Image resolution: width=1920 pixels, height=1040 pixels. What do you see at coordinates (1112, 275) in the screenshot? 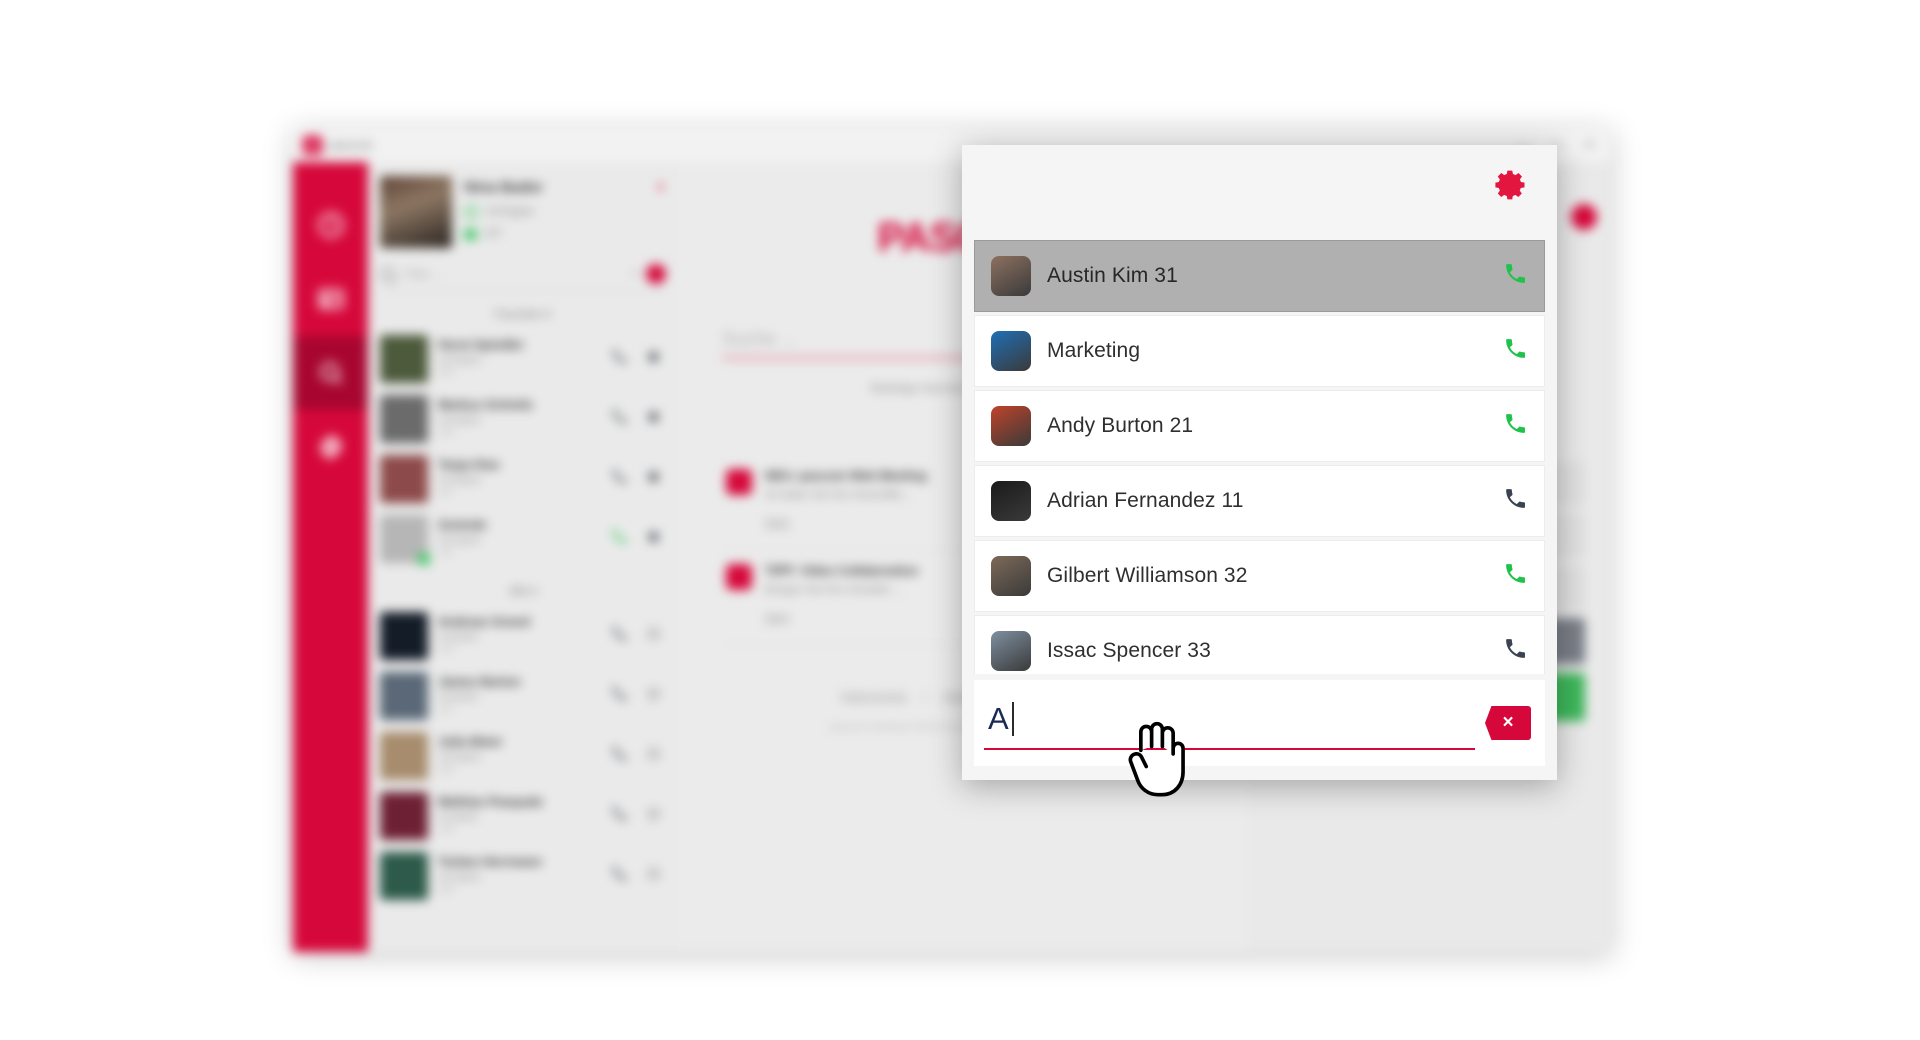
I see `contact-name: Austin Kim 31` at bounding box center [1112, 275].